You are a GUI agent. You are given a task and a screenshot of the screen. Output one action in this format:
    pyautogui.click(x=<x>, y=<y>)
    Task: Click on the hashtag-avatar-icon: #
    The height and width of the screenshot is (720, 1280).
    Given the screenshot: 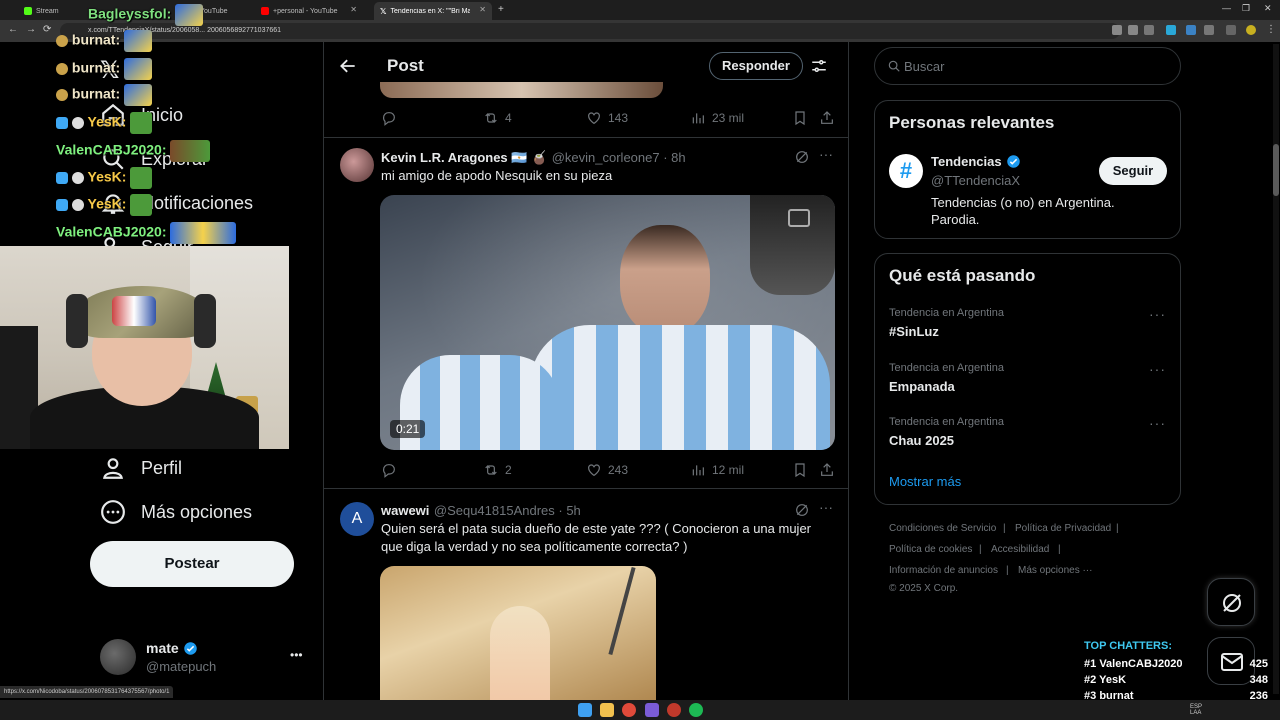 What is the action you would take?
    pyautogui.click(x=906, y=171)
    